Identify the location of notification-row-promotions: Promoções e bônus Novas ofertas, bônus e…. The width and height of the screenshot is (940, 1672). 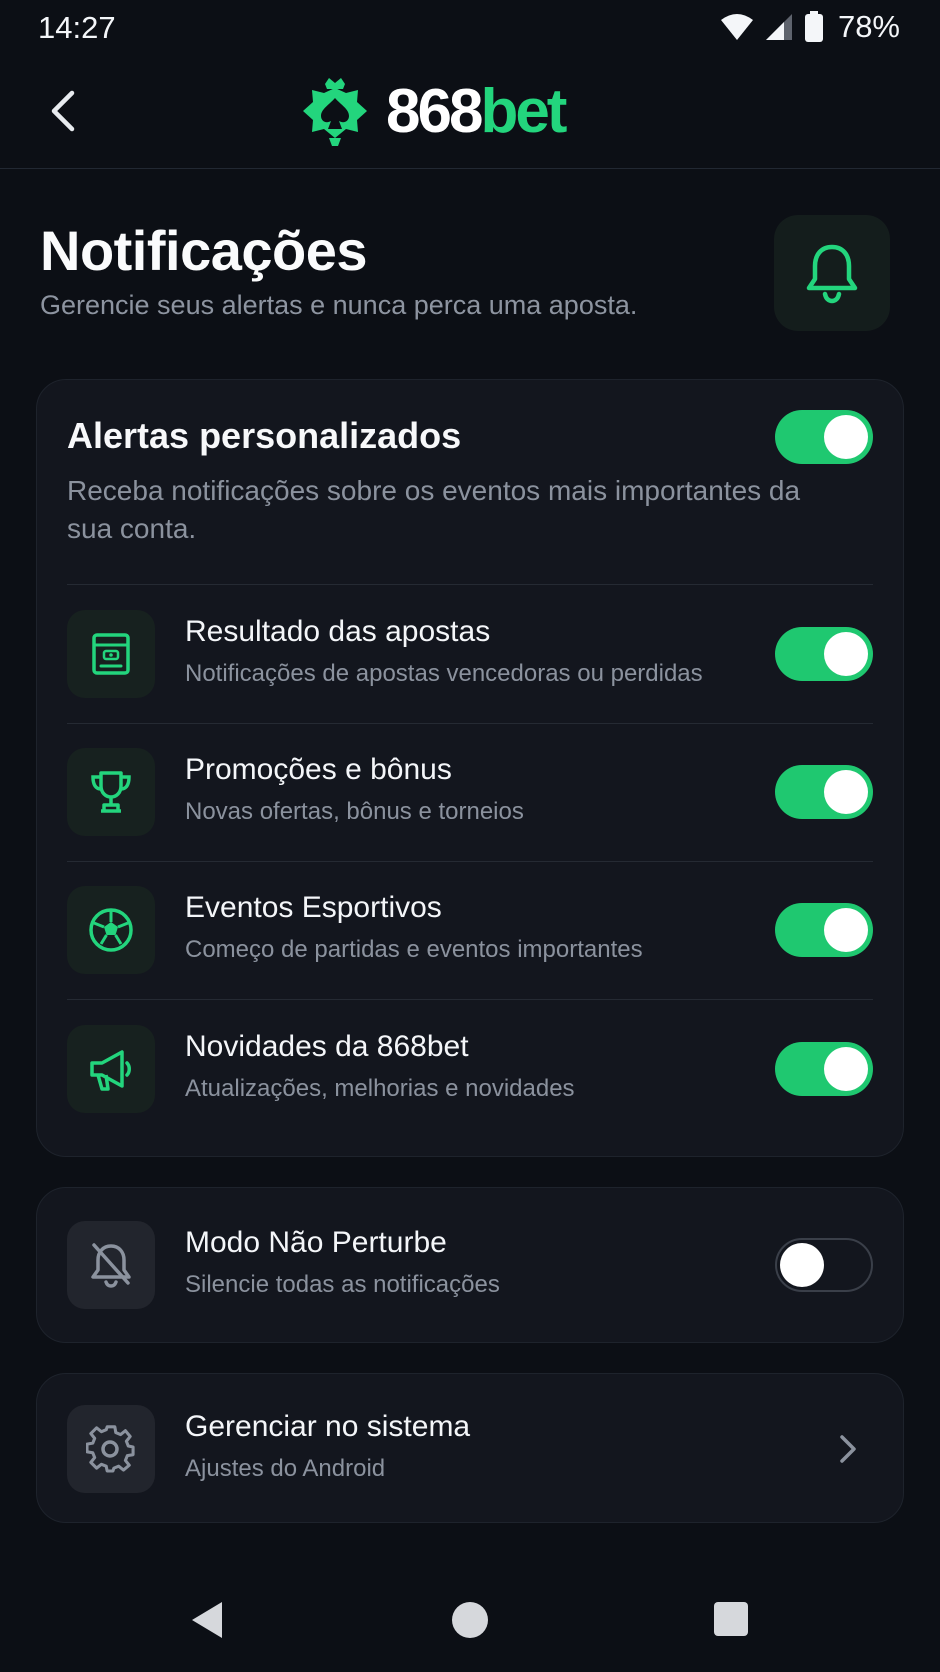
(470, 792).